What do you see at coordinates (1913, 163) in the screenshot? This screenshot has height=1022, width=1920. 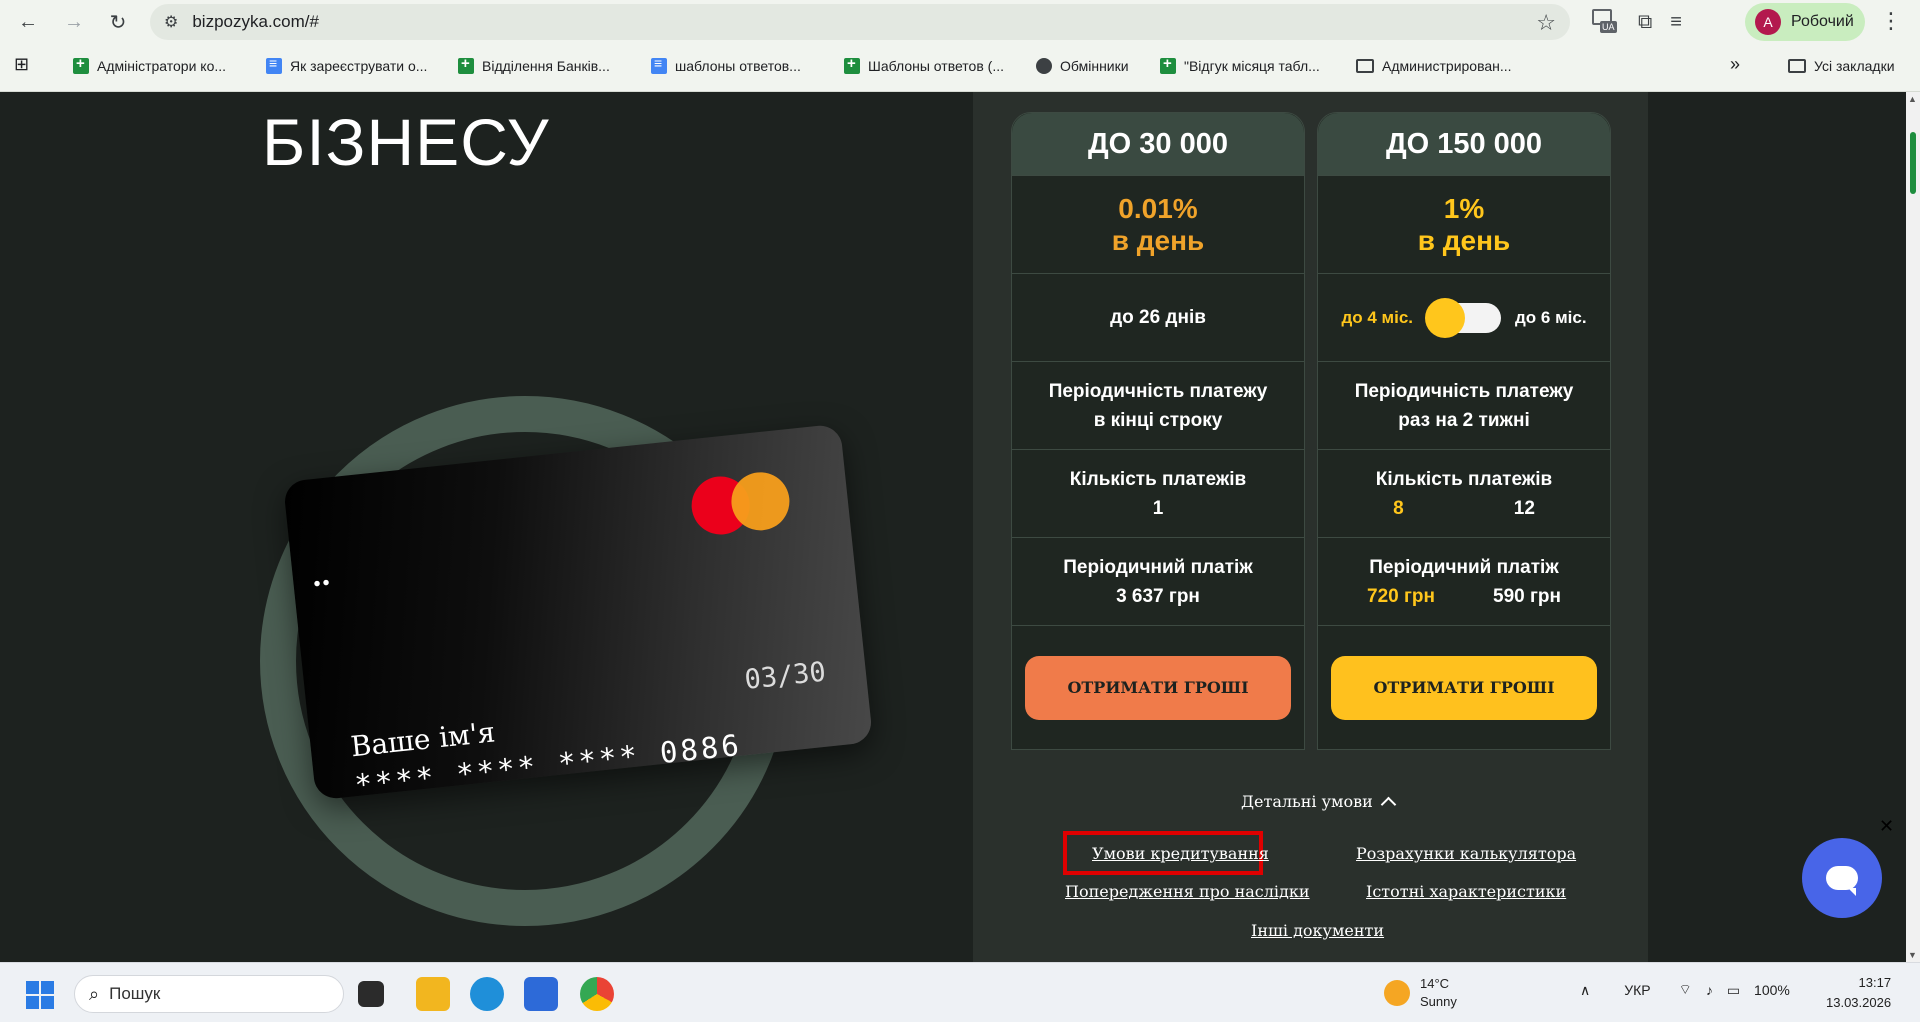 I see `scrollbar-thumb` at bounding box center [1913, 163].